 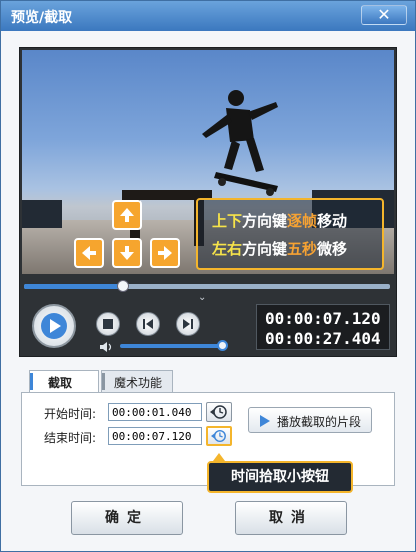 What do you see at coordinates (60, 383) in the screenshot?
I see `tab-clip-label: 截取` at bounding box center [60, 383].